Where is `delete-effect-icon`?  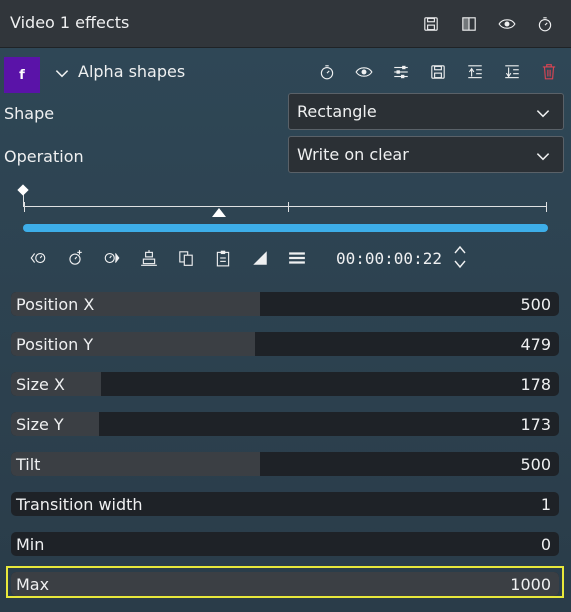 delete-effect-icon is located at coordinates (549, 72).